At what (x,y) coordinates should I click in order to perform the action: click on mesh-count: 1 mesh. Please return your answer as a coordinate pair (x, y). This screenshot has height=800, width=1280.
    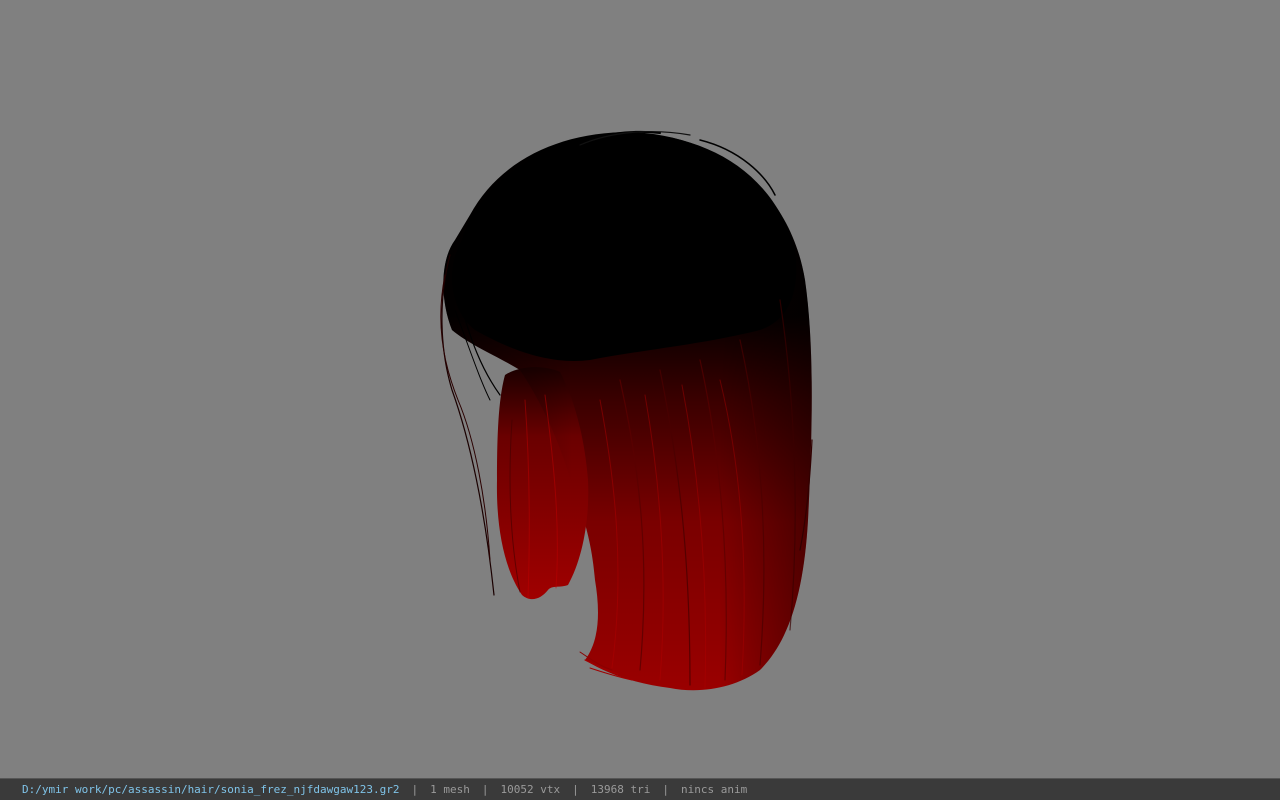
    Looking at the image, I should click on (450, 789).